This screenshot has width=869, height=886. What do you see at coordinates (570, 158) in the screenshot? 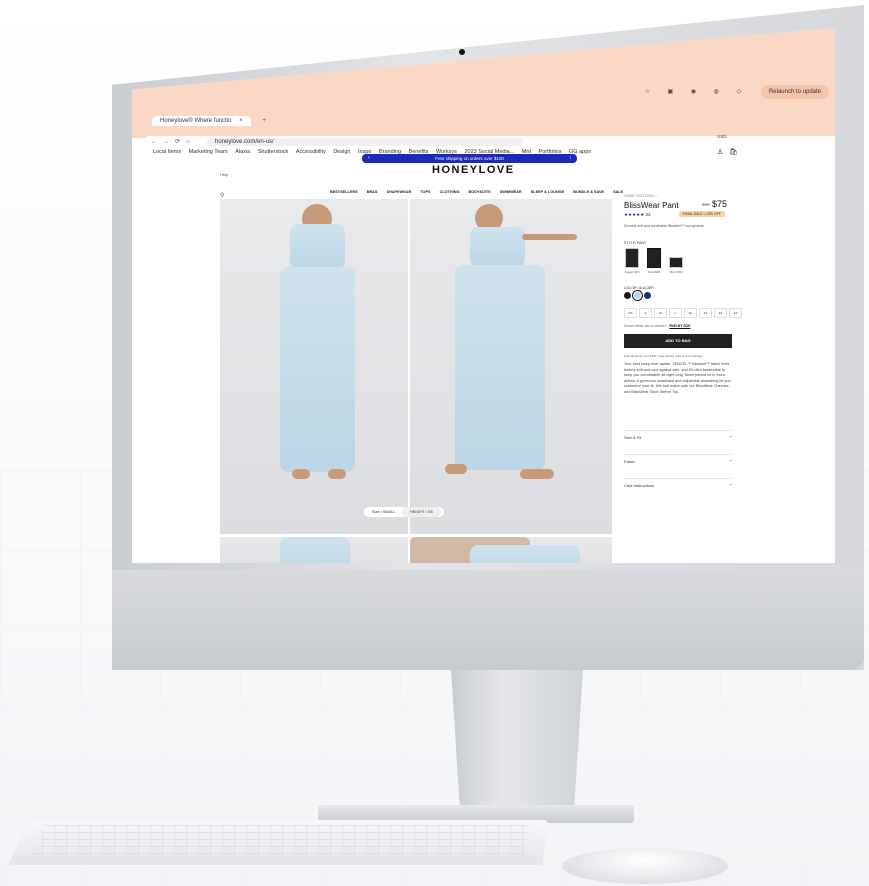
I see `chevron-right-icon: ›` at bounding box center [570, 158].